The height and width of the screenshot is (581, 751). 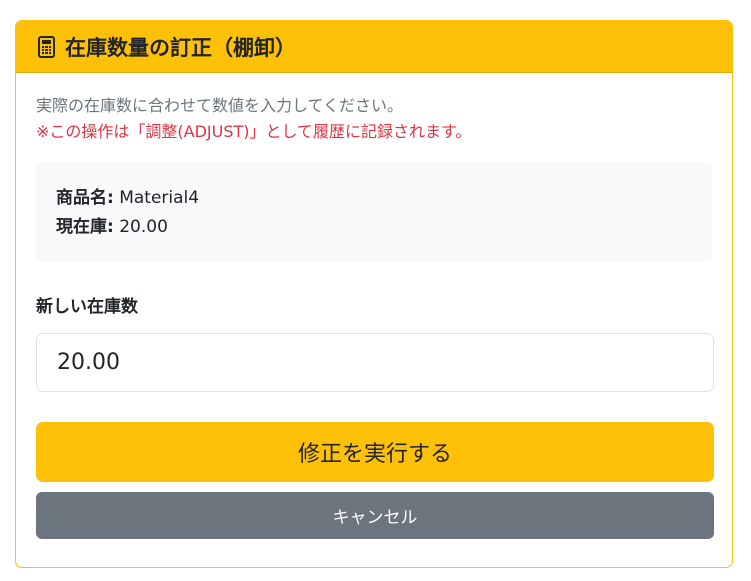 I want to click on current-stock-line: 現在庫: 20.00, so click(x=374, y=227).